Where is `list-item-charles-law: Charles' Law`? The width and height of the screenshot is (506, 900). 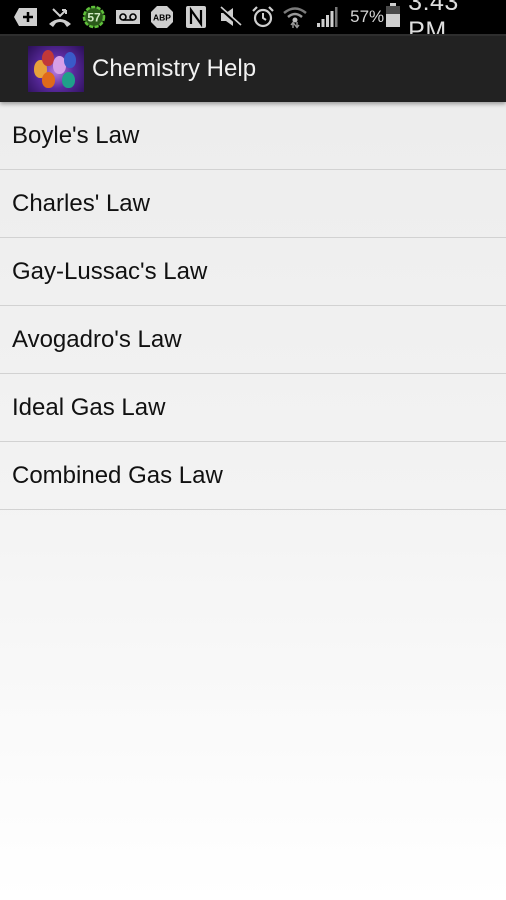
list-item-charles-law: Charles' Law is located at coordinates (253, 204).